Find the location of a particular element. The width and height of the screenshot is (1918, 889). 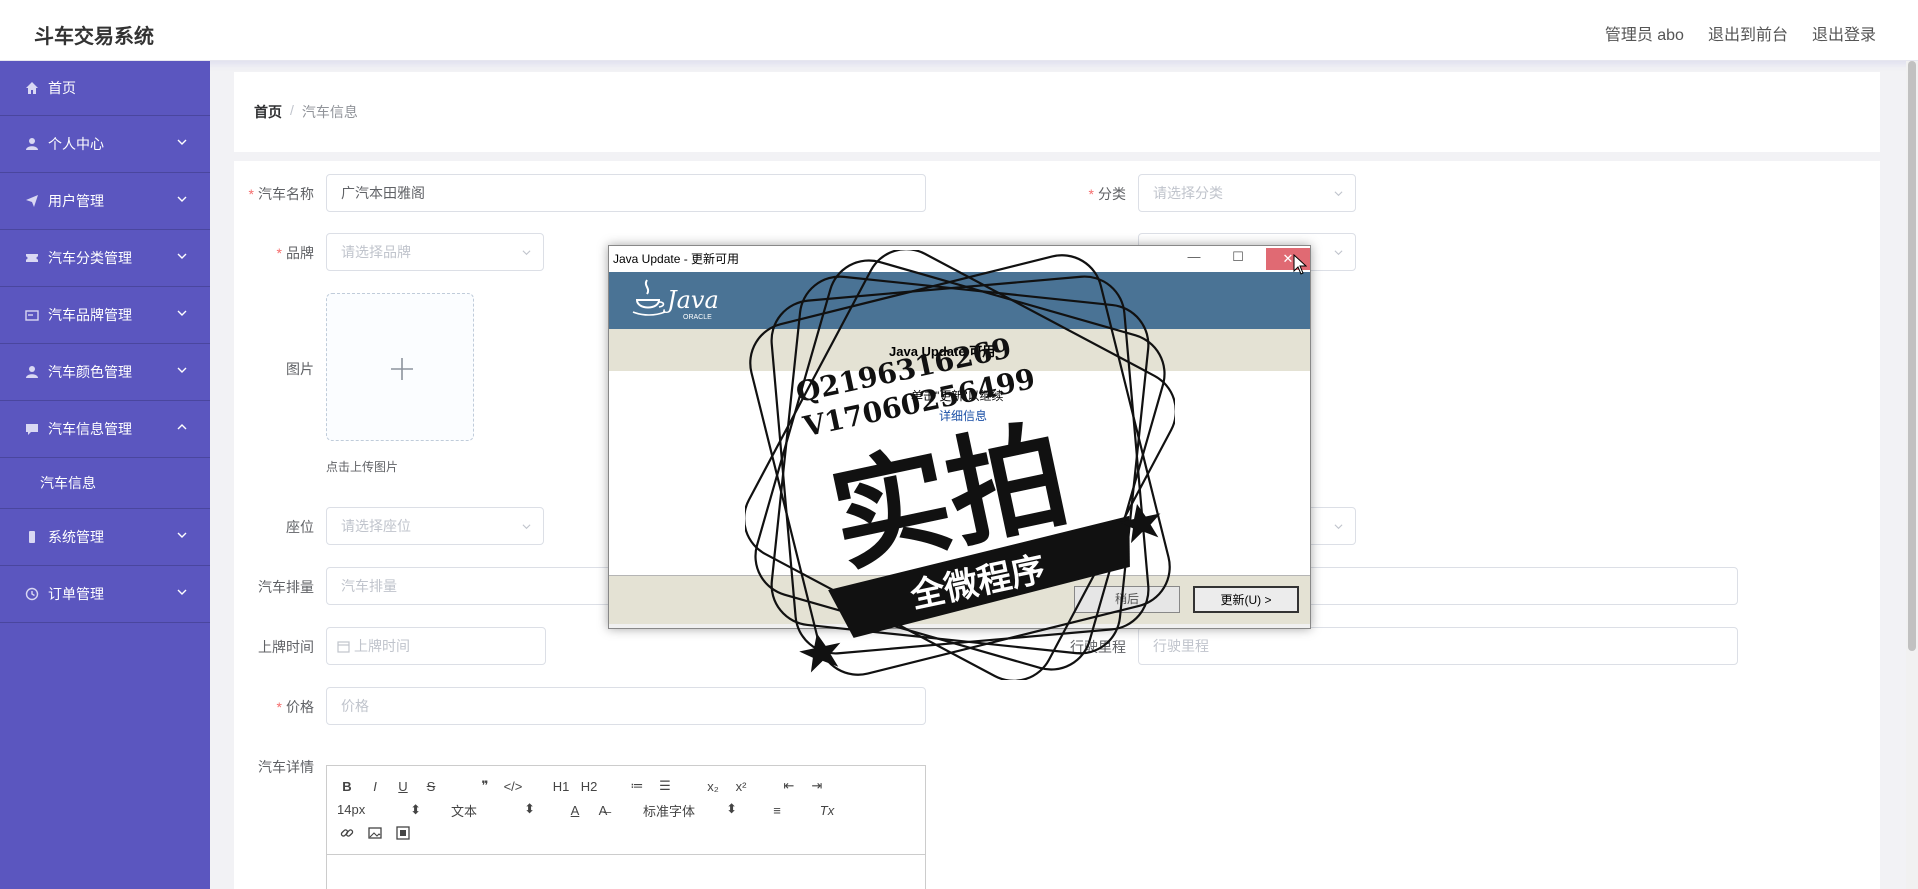

seat-select: 请选择座位 is located at coordinates (435, 526).